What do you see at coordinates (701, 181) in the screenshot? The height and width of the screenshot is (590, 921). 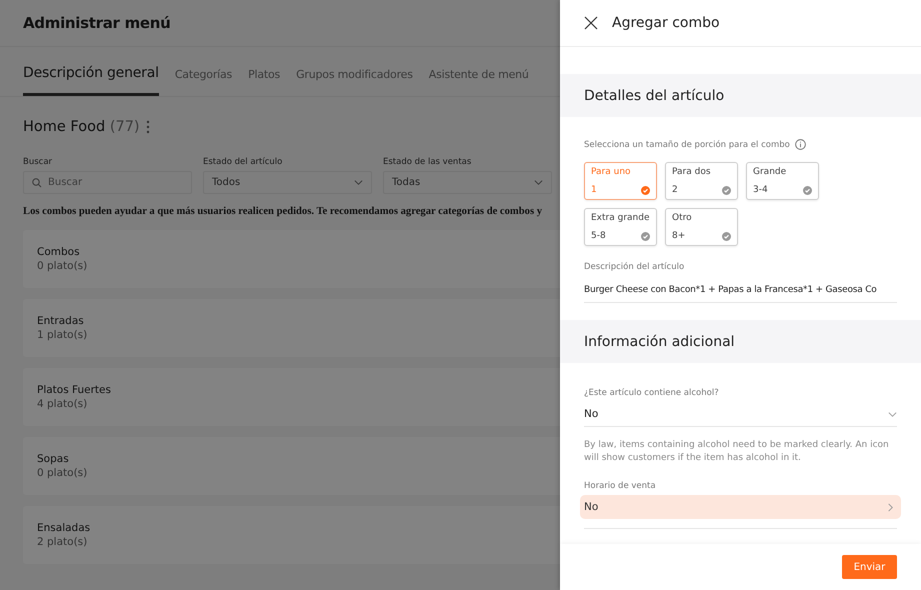 I see `portion-option: Para dos 2` at bounding box center [701, 181].